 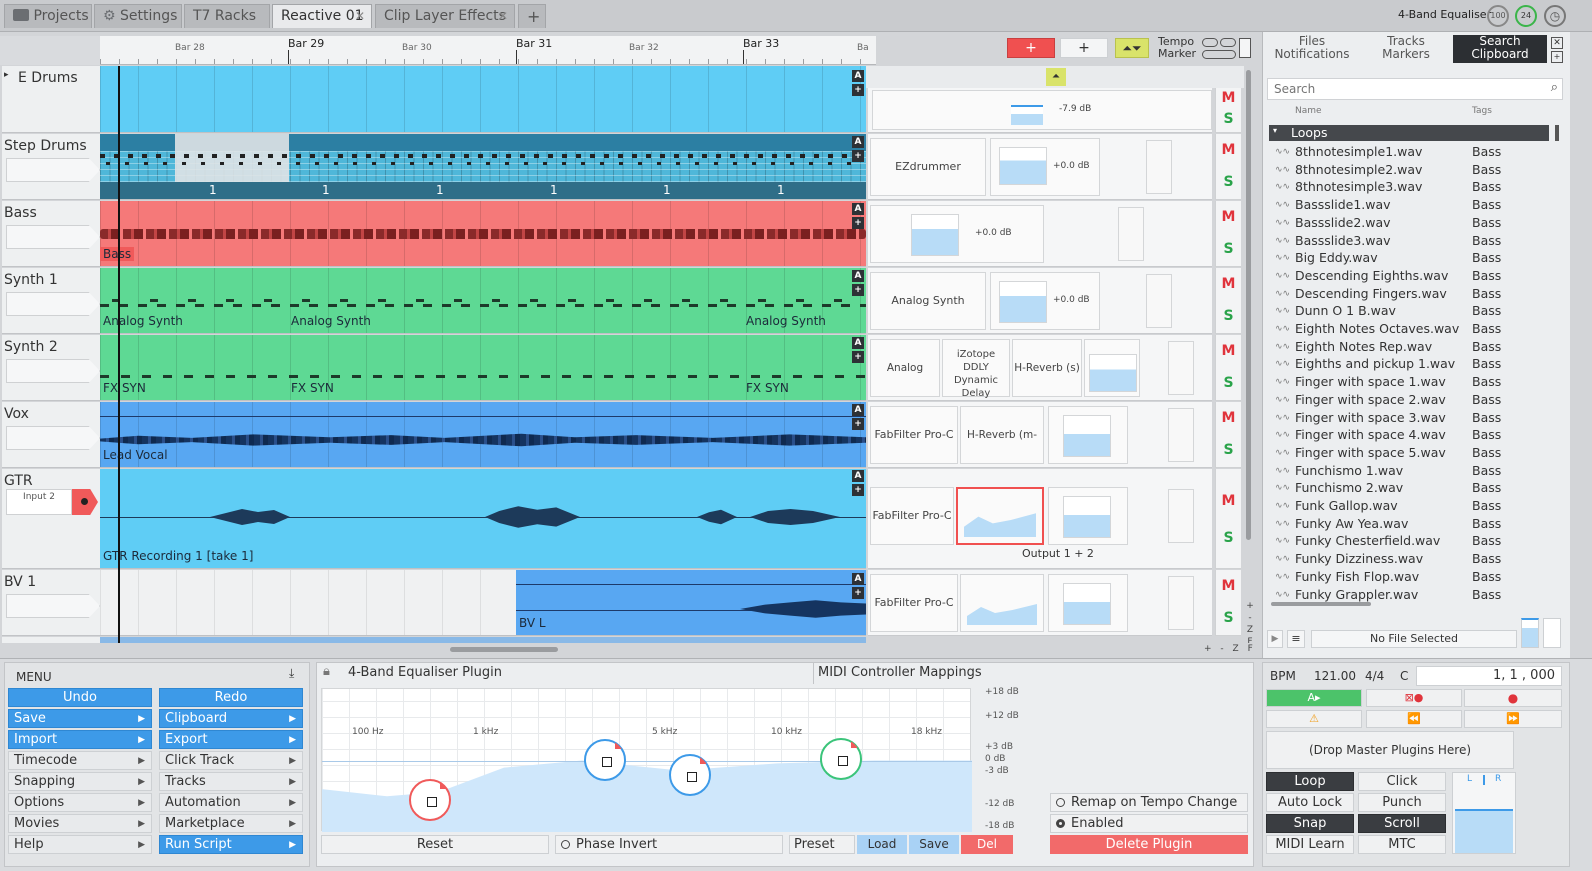 I want to click on file-row: ∿∿ Funchismo 2.wav Bass, so click(x=1415, y=488).